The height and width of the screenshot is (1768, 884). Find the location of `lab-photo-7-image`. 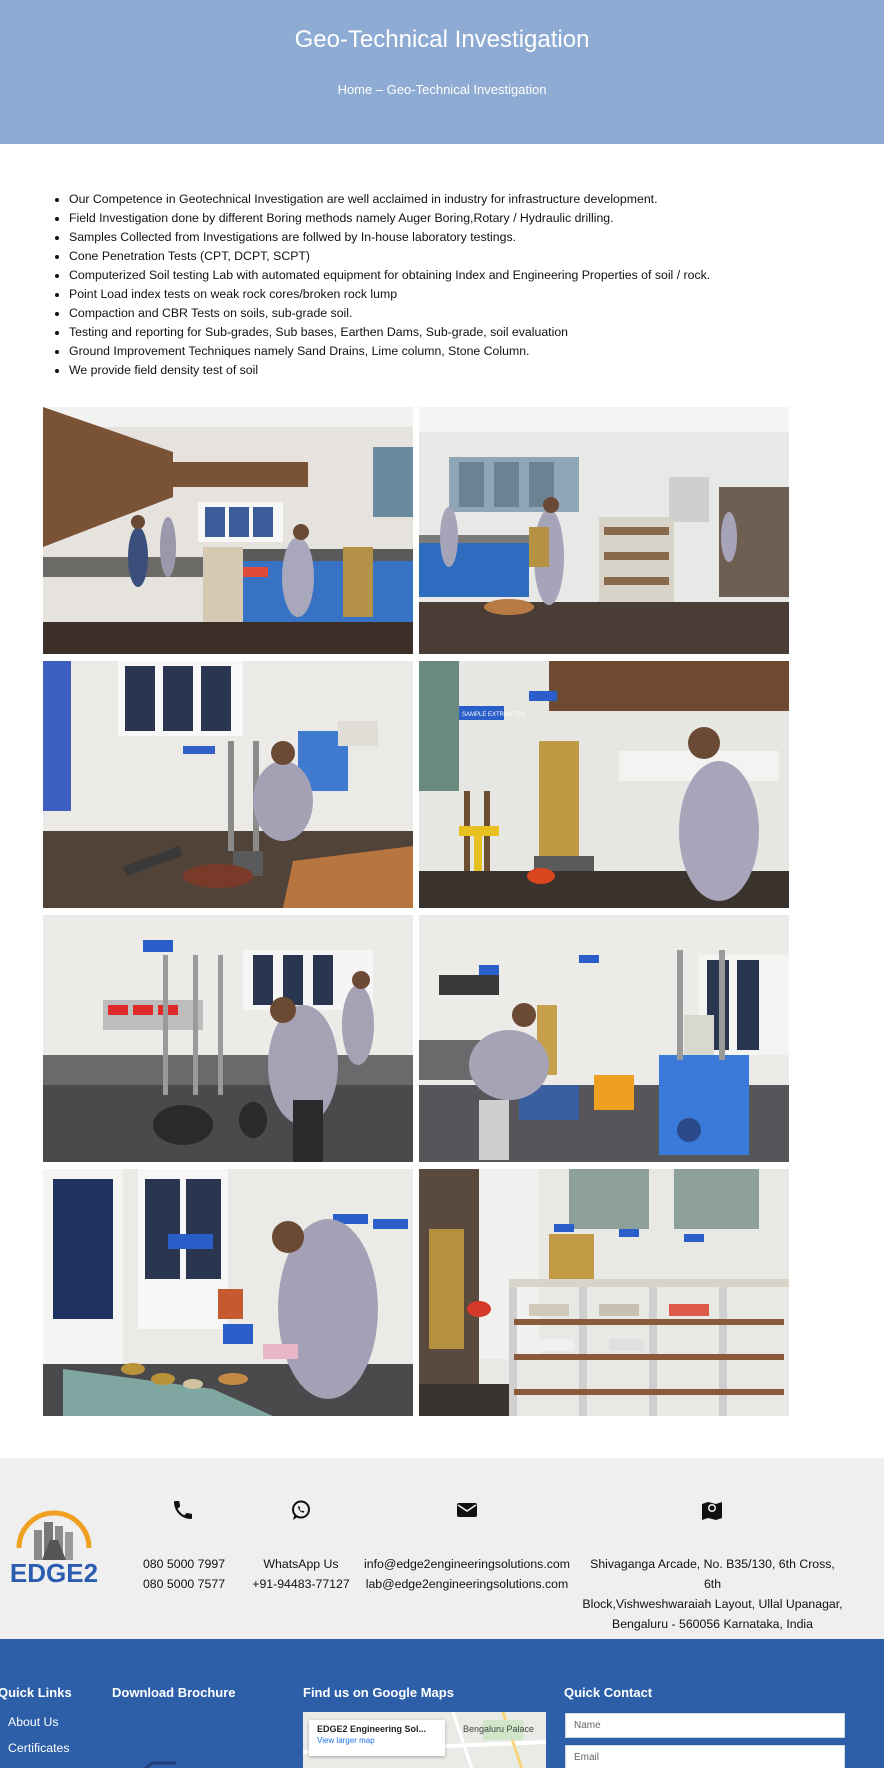

lab-photo-7-image is located at coordinates (228, 1292).